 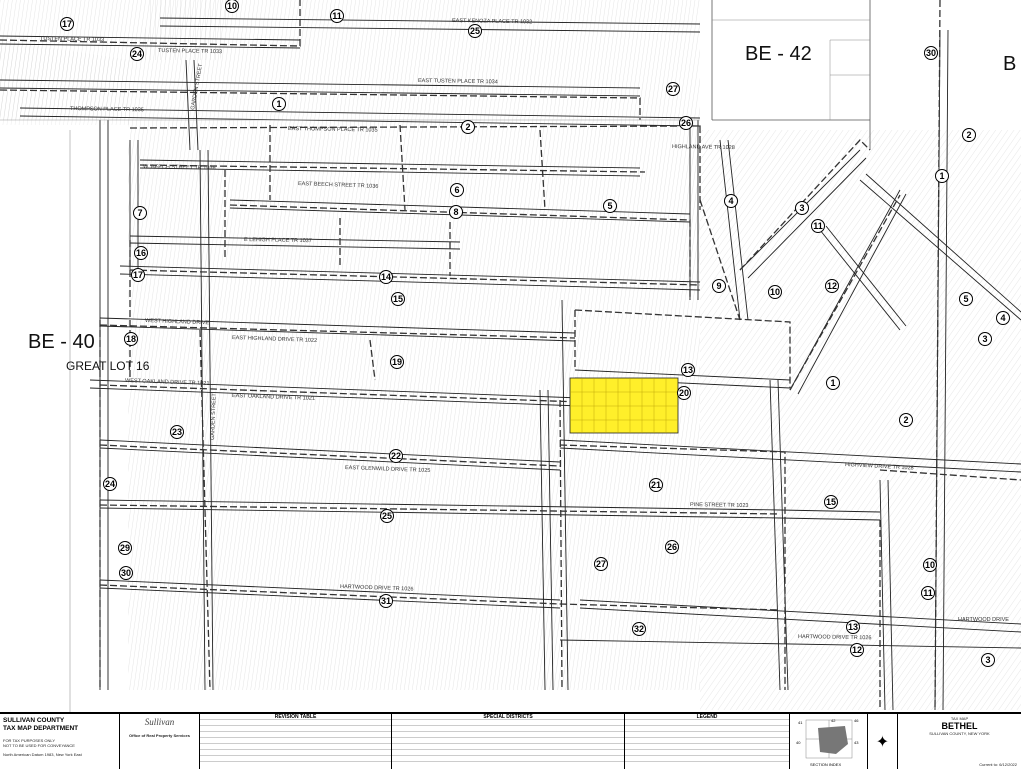 I want to click on block-number: 18, so click(x=131, y=339).